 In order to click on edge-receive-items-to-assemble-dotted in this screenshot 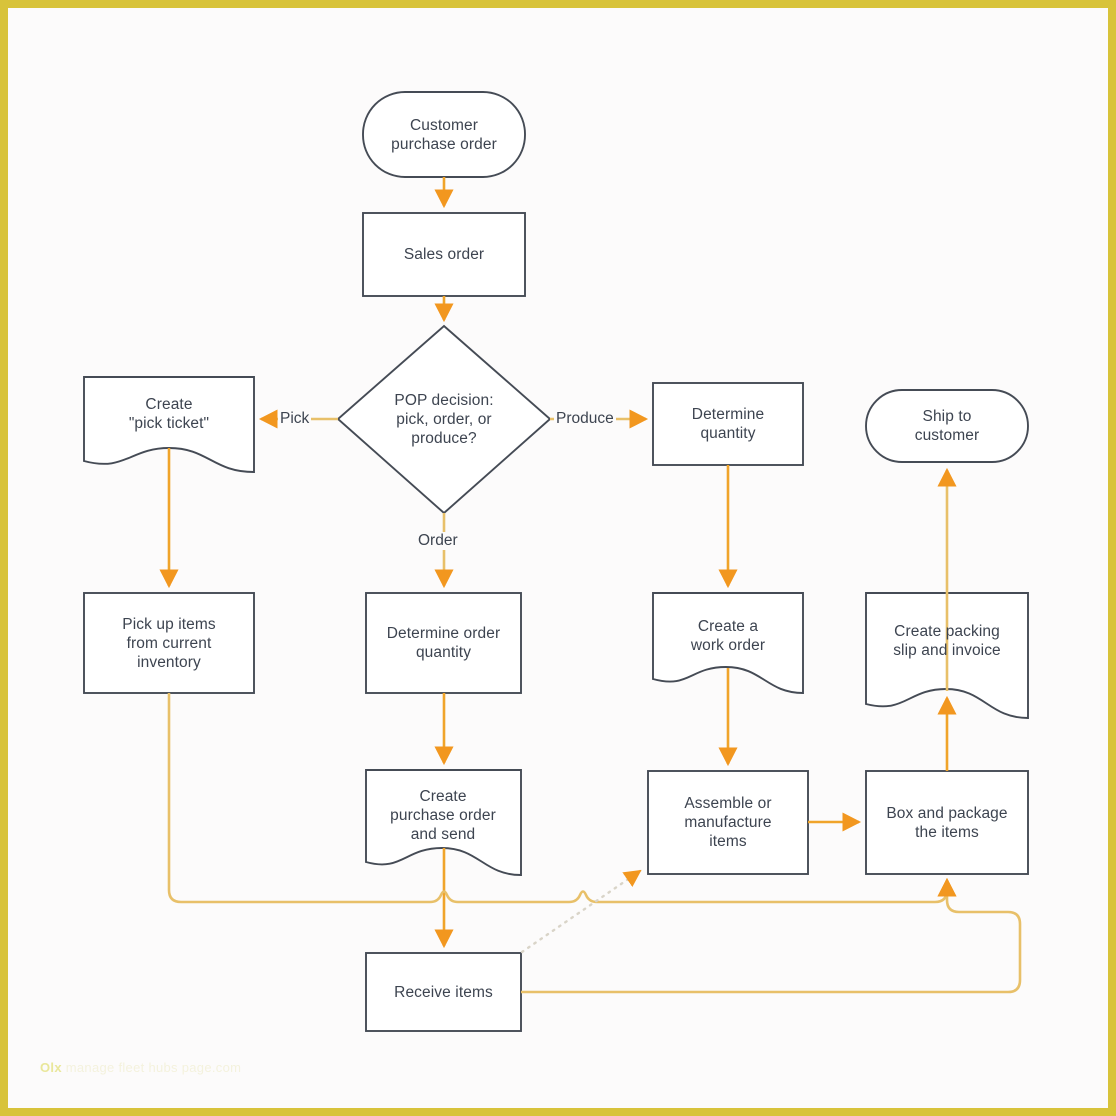, I will do `click(581, 911)`.